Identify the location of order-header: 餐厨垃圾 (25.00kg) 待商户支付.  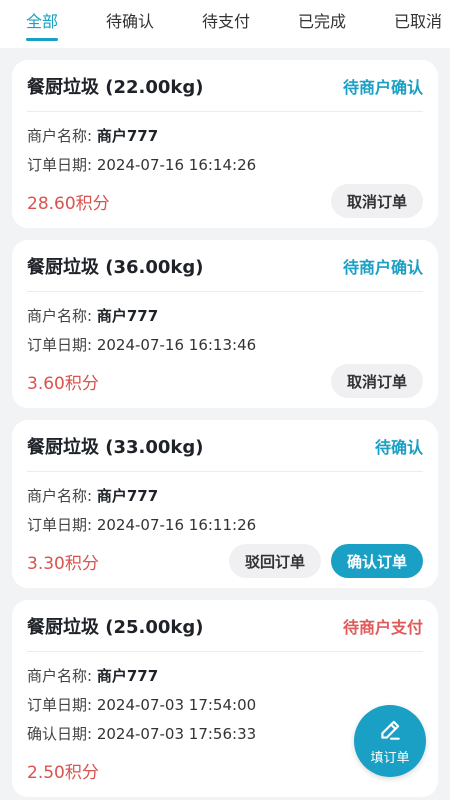
(225, 626).